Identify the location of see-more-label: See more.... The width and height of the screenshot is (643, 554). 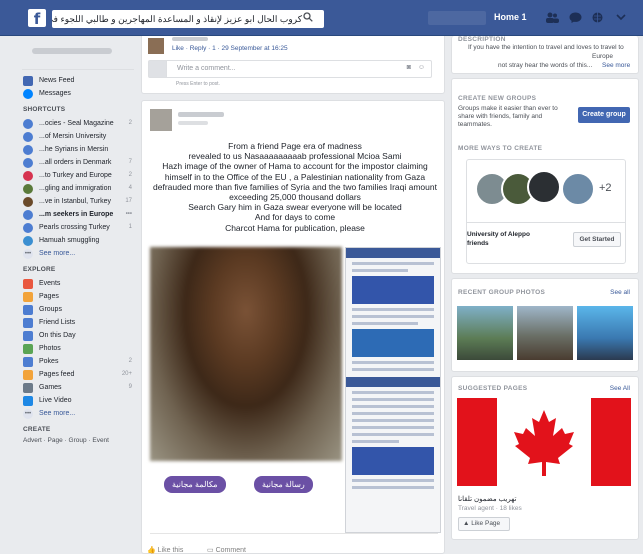
(57, 253).